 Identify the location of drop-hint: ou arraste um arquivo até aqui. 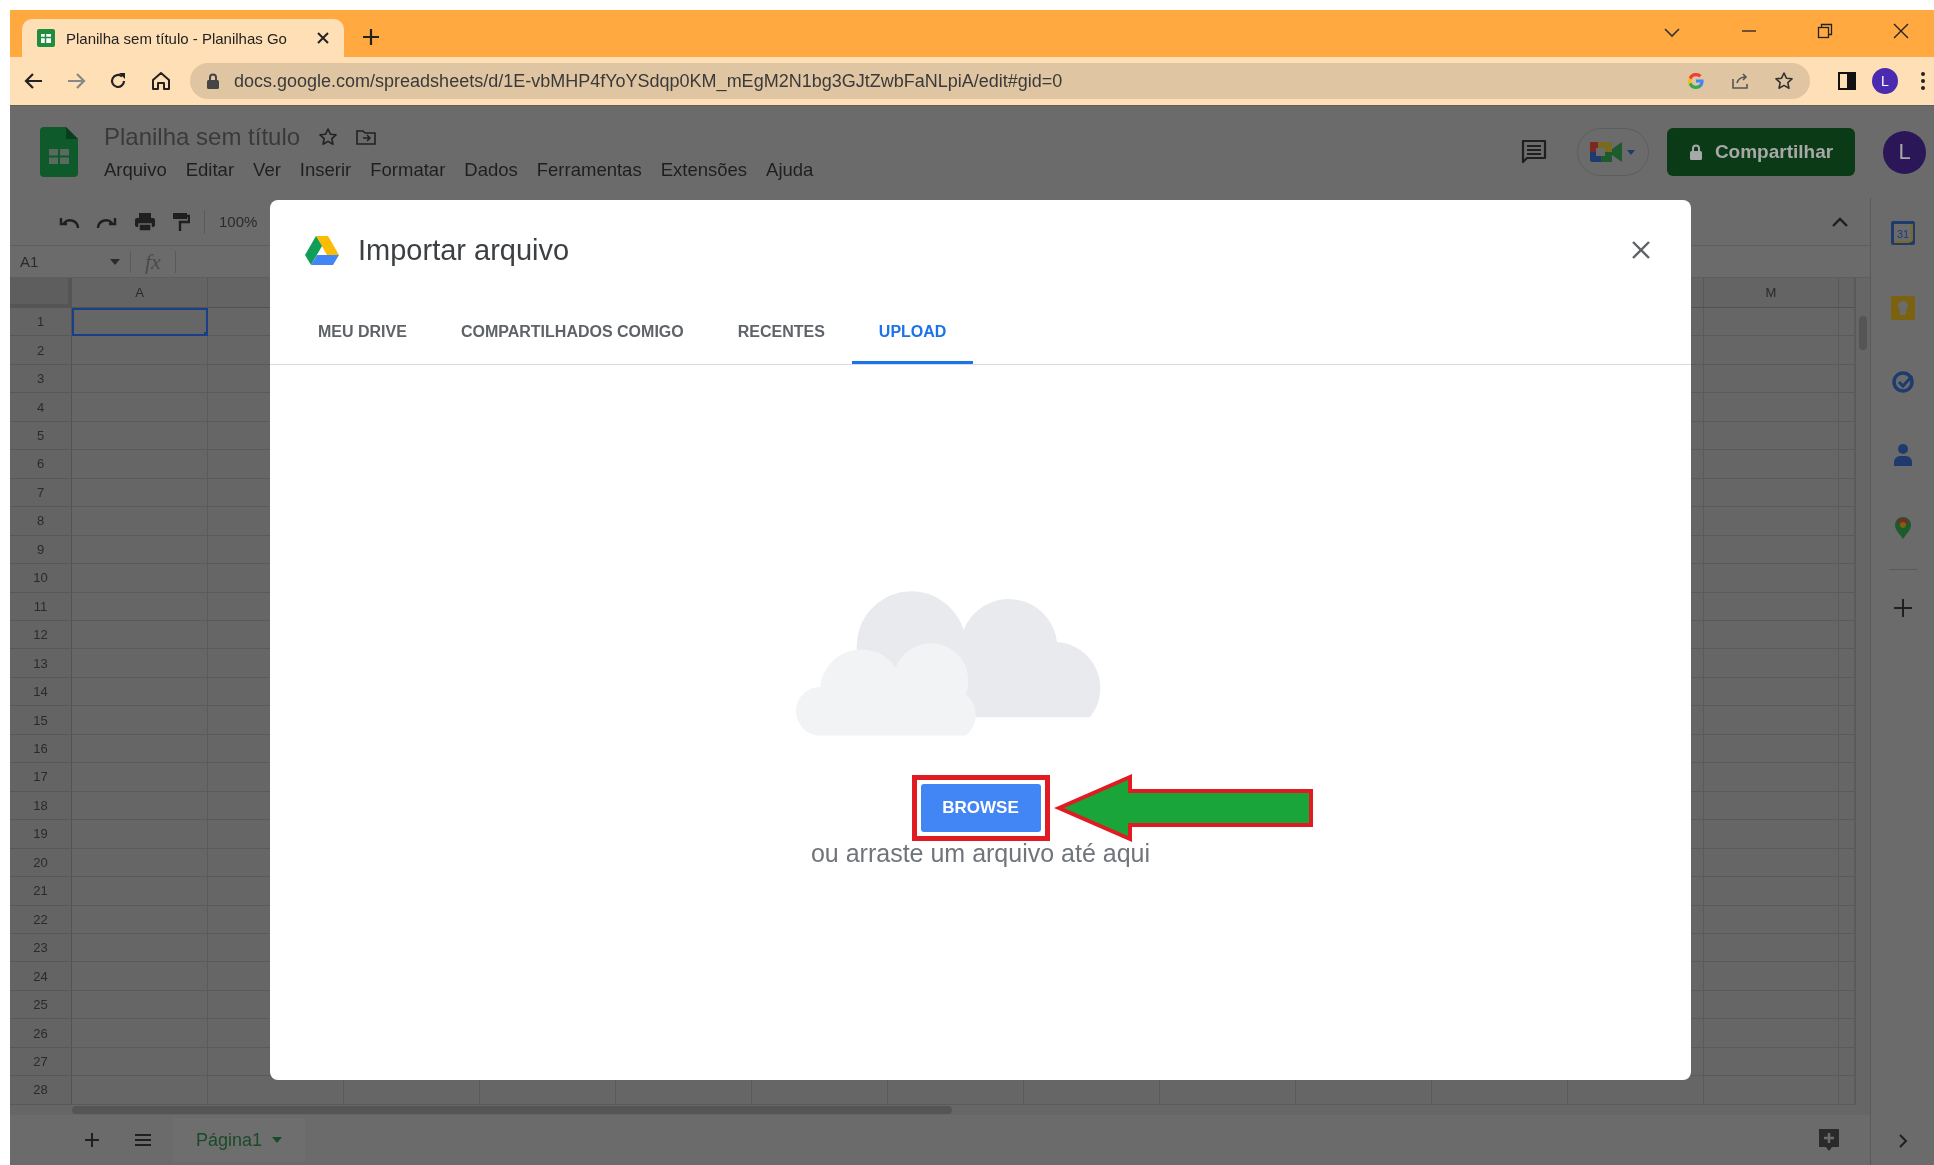
(980, 853).